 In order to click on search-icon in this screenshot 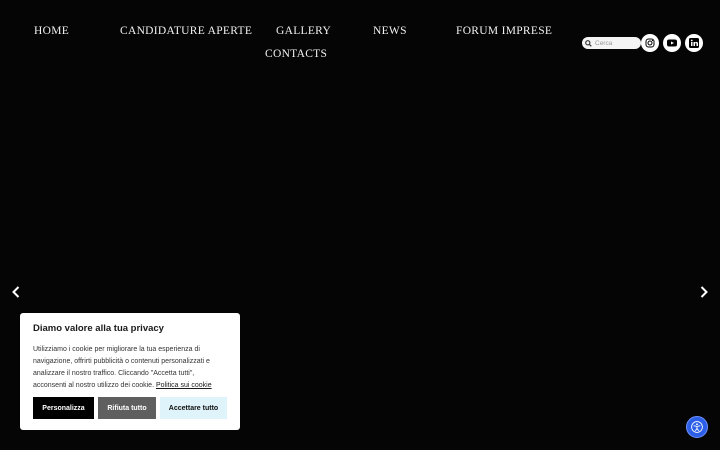, I will do `click(589, 43)`.